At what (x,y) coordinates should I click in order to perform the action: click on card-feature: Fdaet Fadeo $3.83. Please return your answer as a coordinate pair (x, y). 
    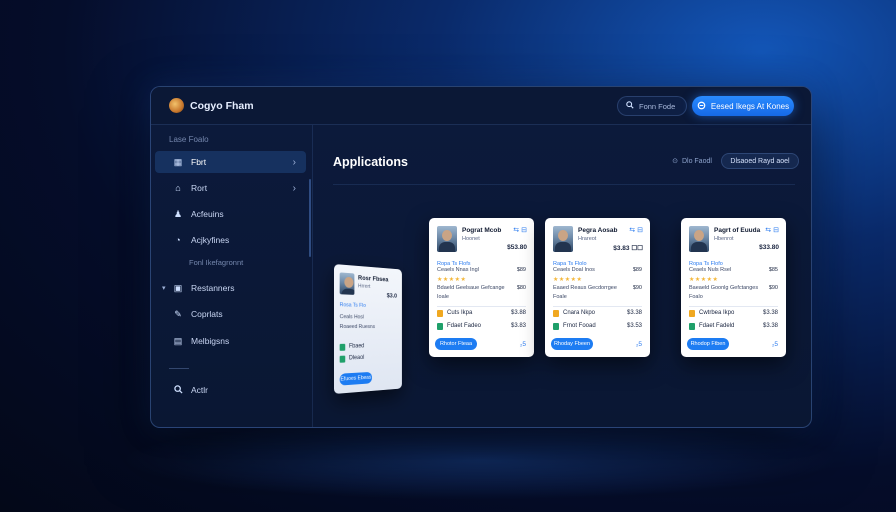
    Looking at the image, I should click on (481, 326).